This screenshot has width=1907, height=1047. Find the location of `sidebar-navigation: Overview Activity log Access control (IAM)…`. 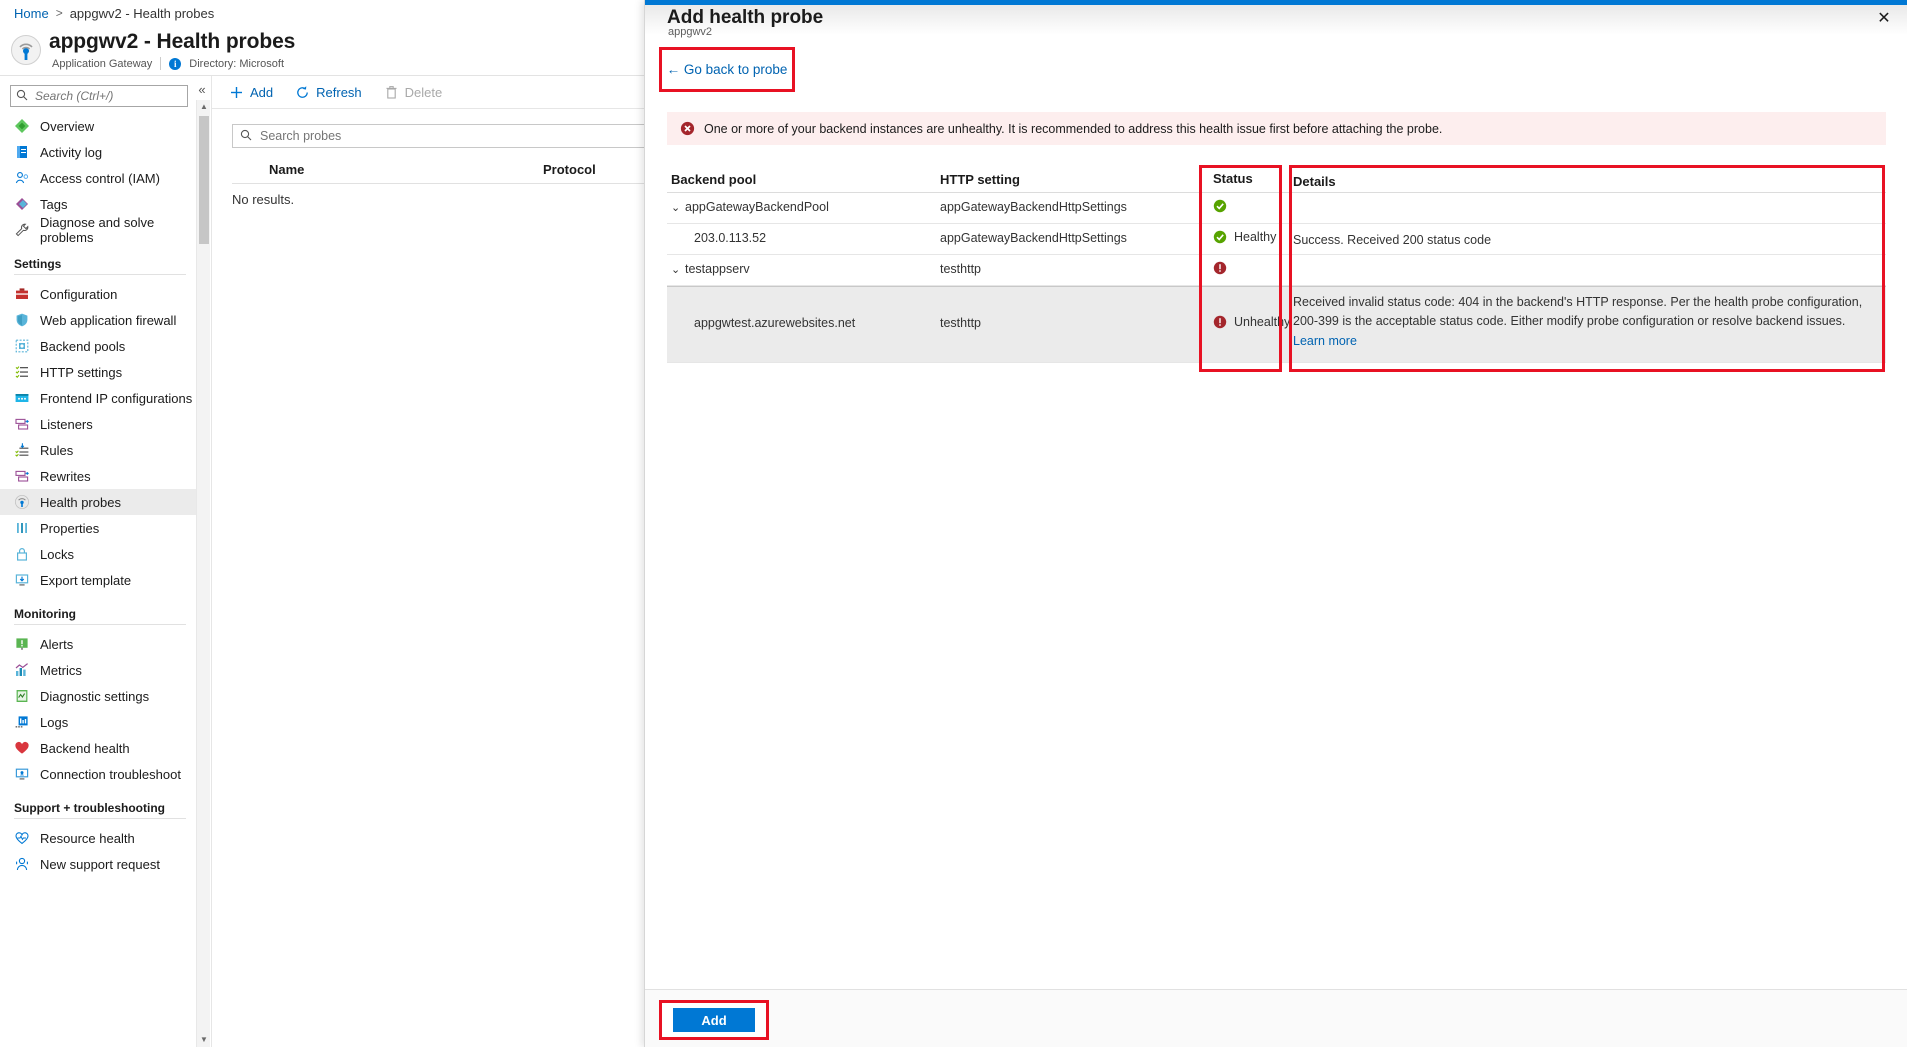

sidebar-navigation: Overview Activity log Access control (IAM)… is located at coordinates (98, 580).